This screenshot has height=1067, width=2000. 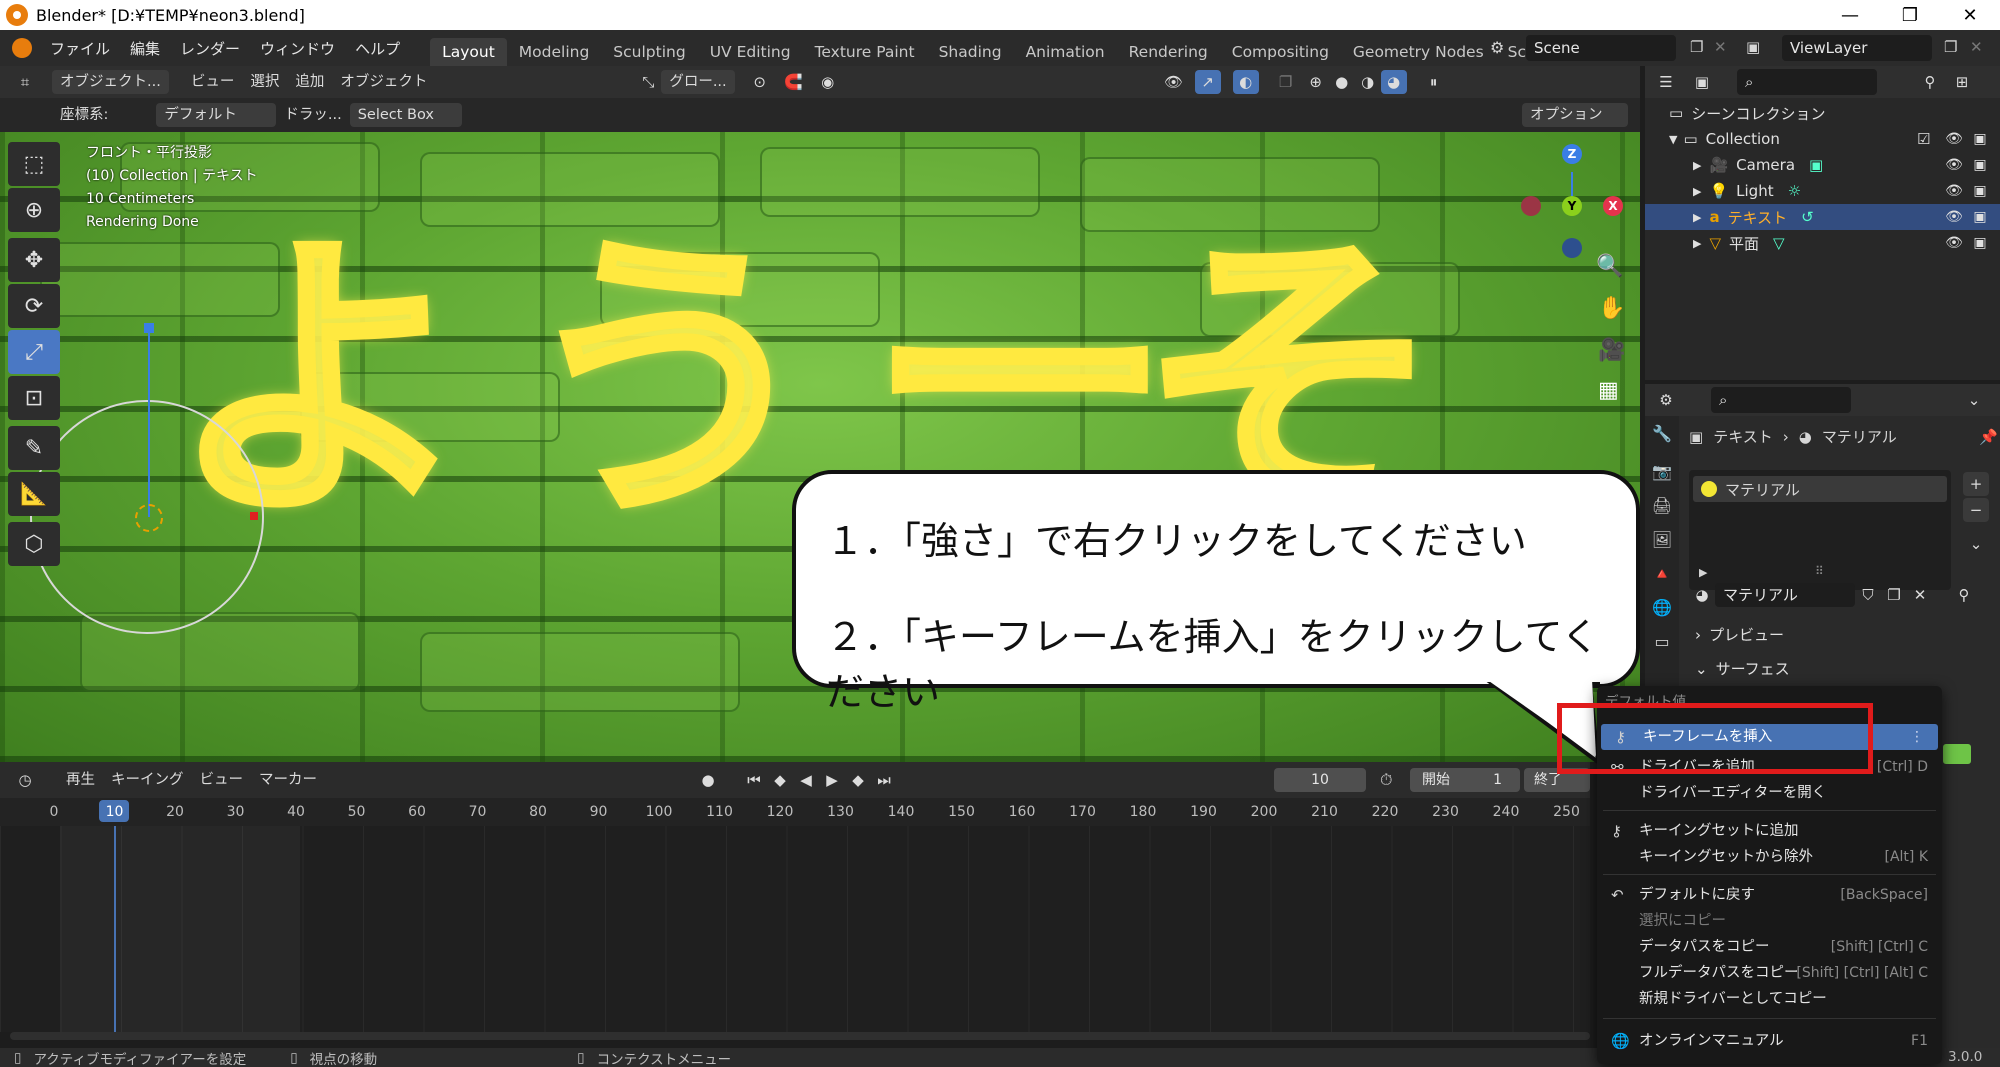 I want to click on jump-end-icon: ⏭, so click(x=884, y=780).